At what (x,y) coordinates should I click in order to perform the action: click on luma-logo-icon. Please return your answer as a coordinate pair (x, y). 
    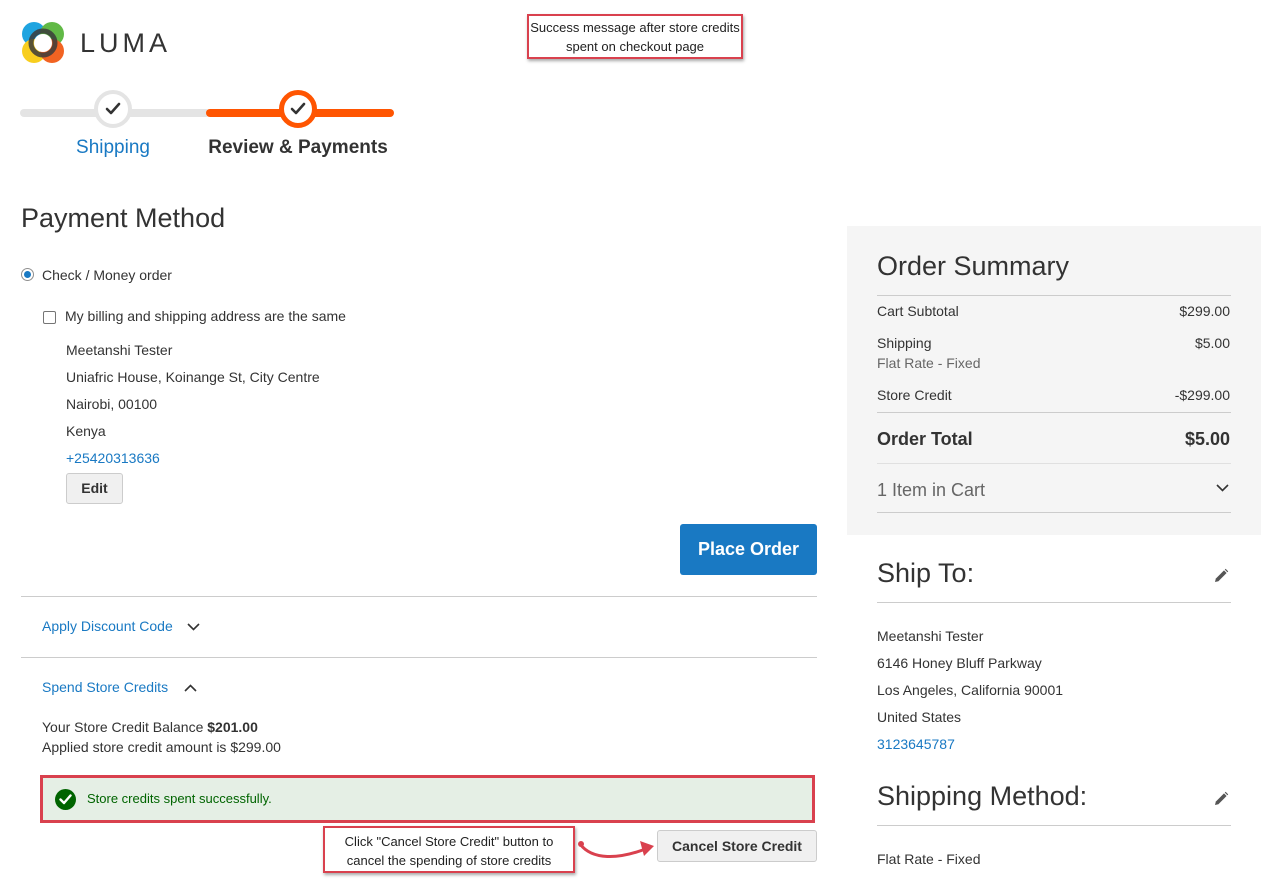
    Looking at the image, I should click on (43, 42).